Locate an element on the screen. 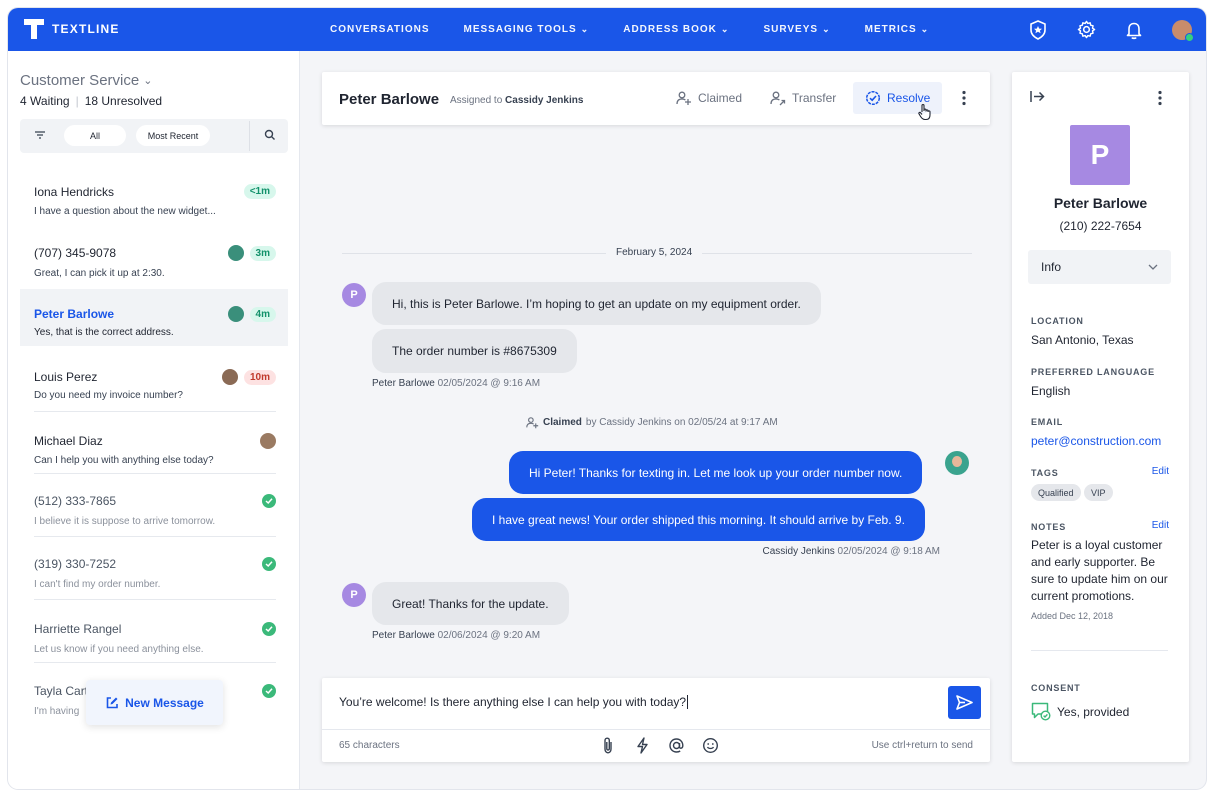  language-value: English is located at coordinates (1051, 391).